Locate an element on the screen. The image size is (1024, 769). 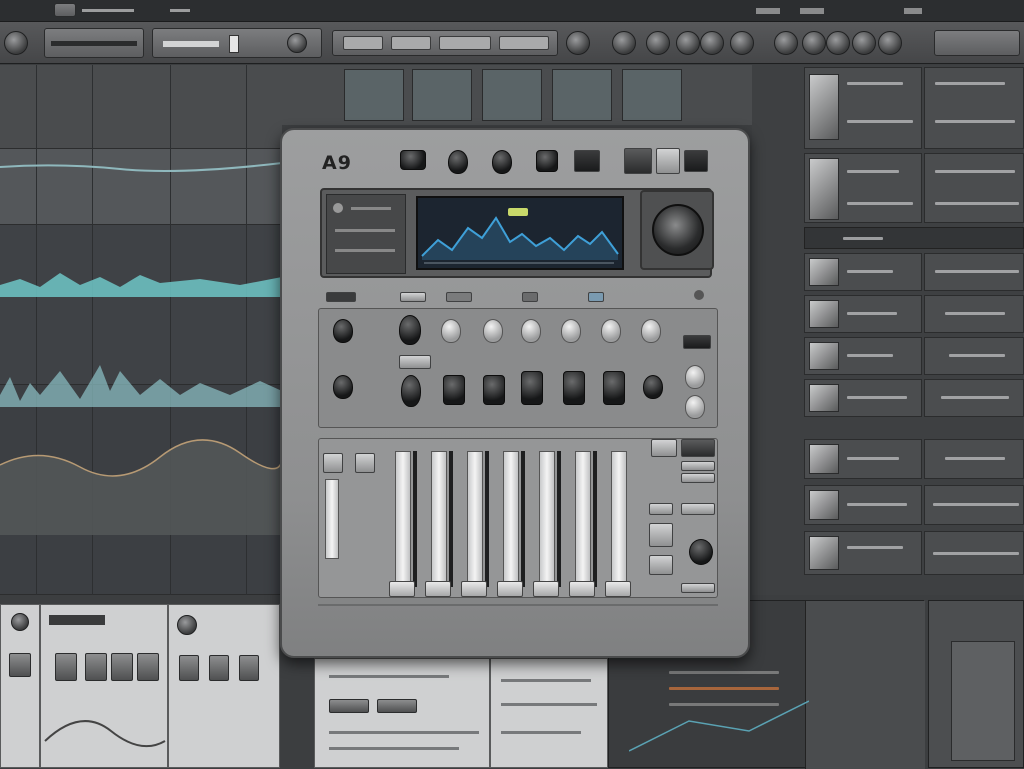
metronome-icon is located at coordinates (297, 43).